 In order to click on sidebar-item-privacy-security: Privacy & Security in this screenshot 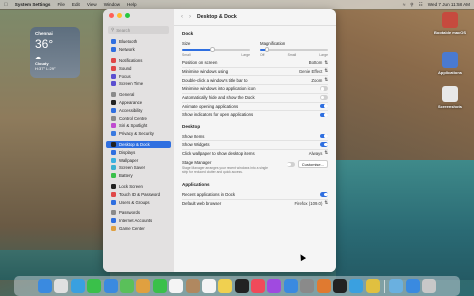, I will do `click(138, 134)`.